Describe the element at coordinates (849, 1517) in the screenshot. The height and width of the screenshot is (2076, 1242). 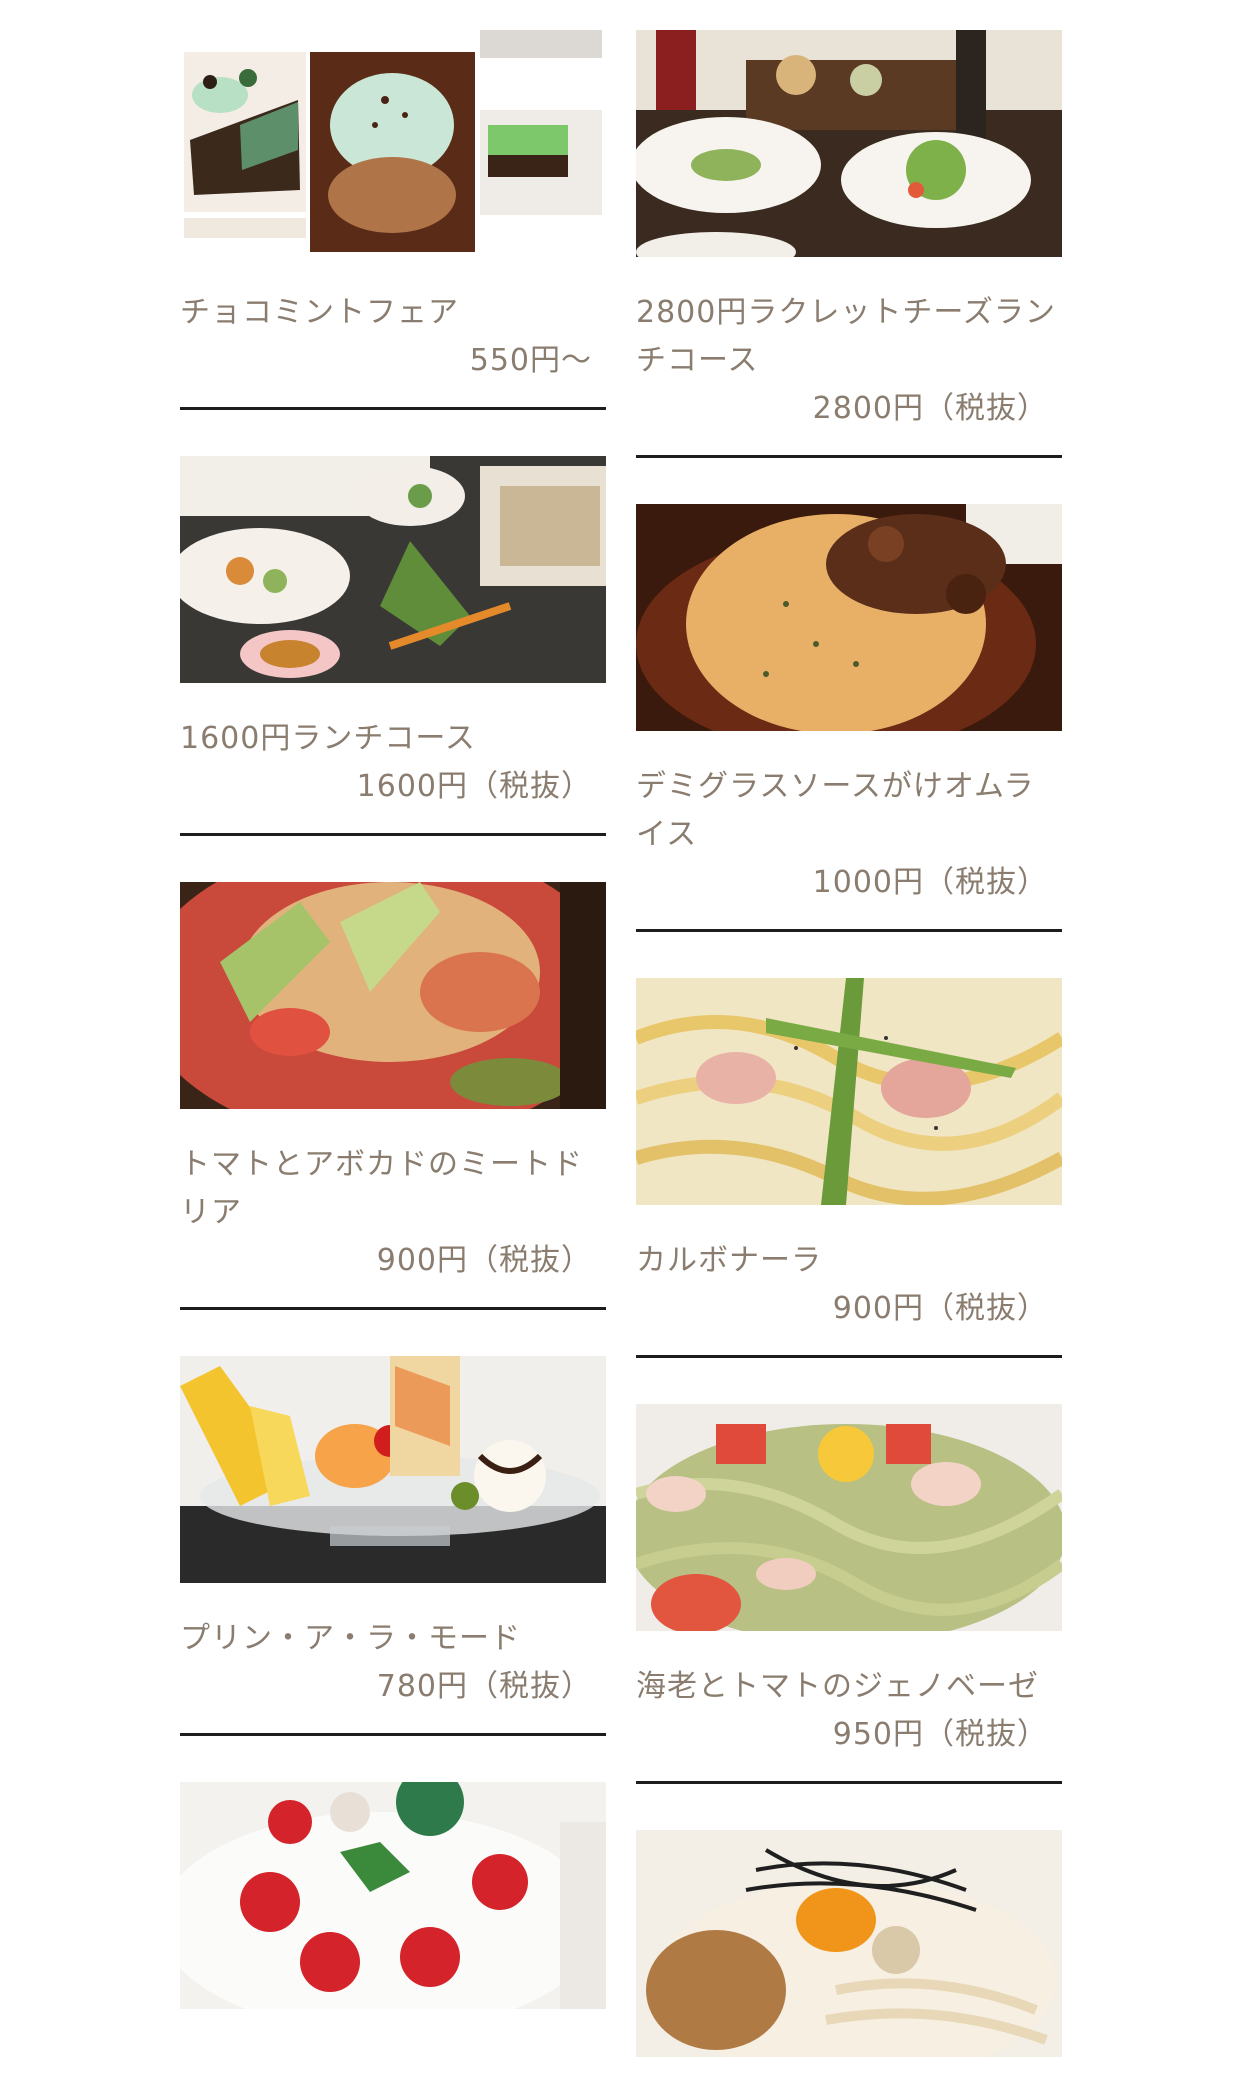
I see `shrimp-genovese-photo` at that location.